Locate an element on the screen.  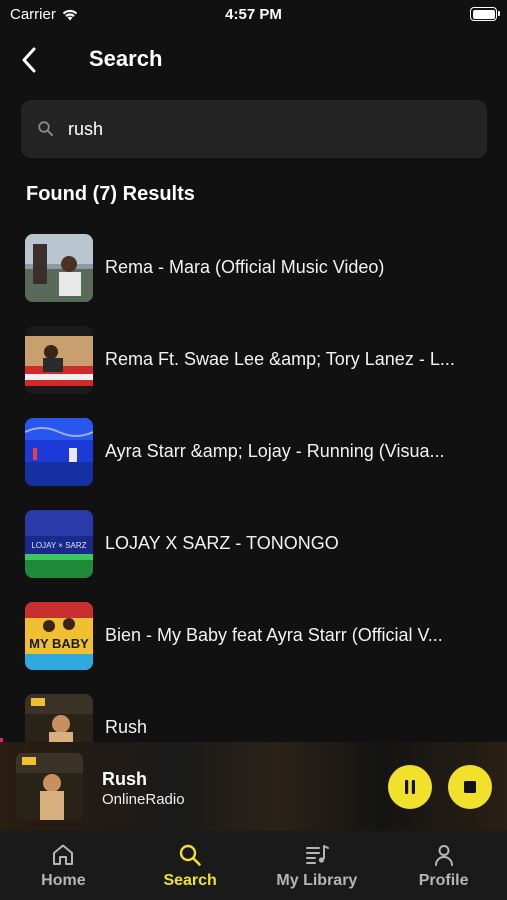
stop-button is located at coordinates (470, 787).